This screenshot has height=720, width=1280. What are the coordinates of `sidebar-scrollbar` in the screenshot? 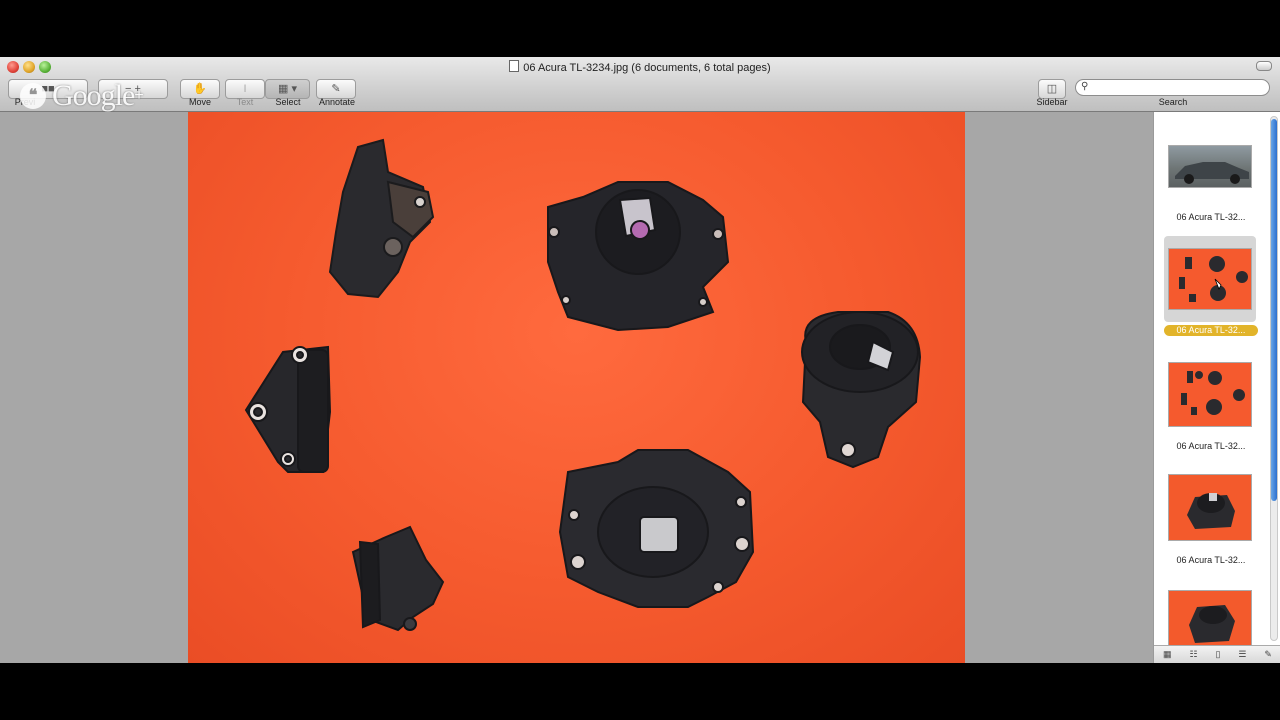 It's located at (1274, 378).